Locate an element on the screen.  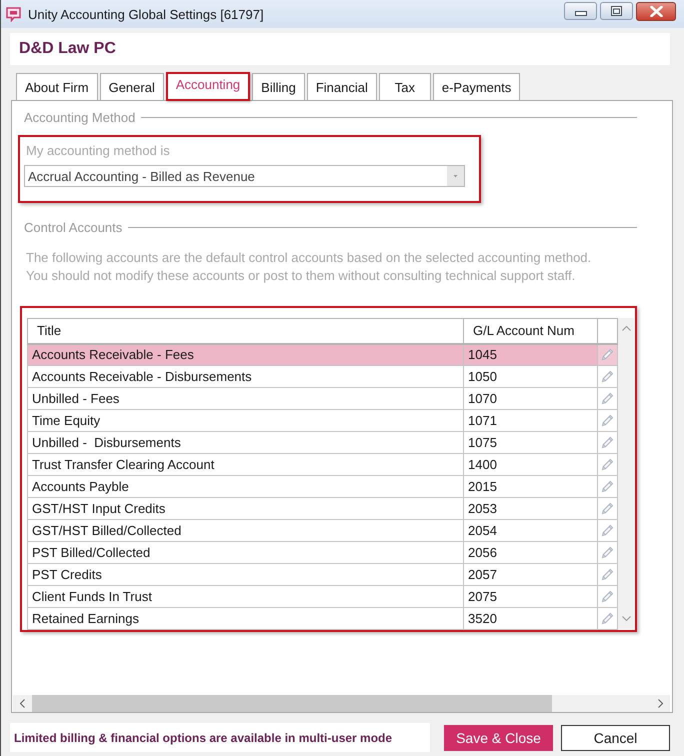
table-cell: GST/HST Billed/Collected is located at coordinates (246, 531).